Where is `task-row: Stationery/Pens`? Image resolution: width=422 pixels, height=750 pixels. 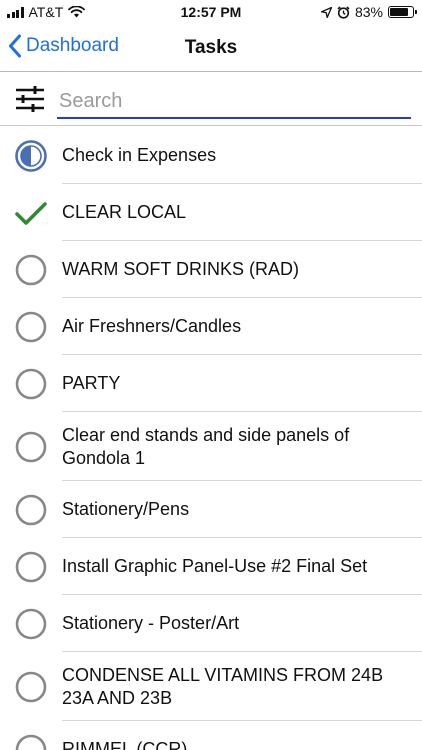
task-row: Stationery/Pens is located at coordinates (211, 509).